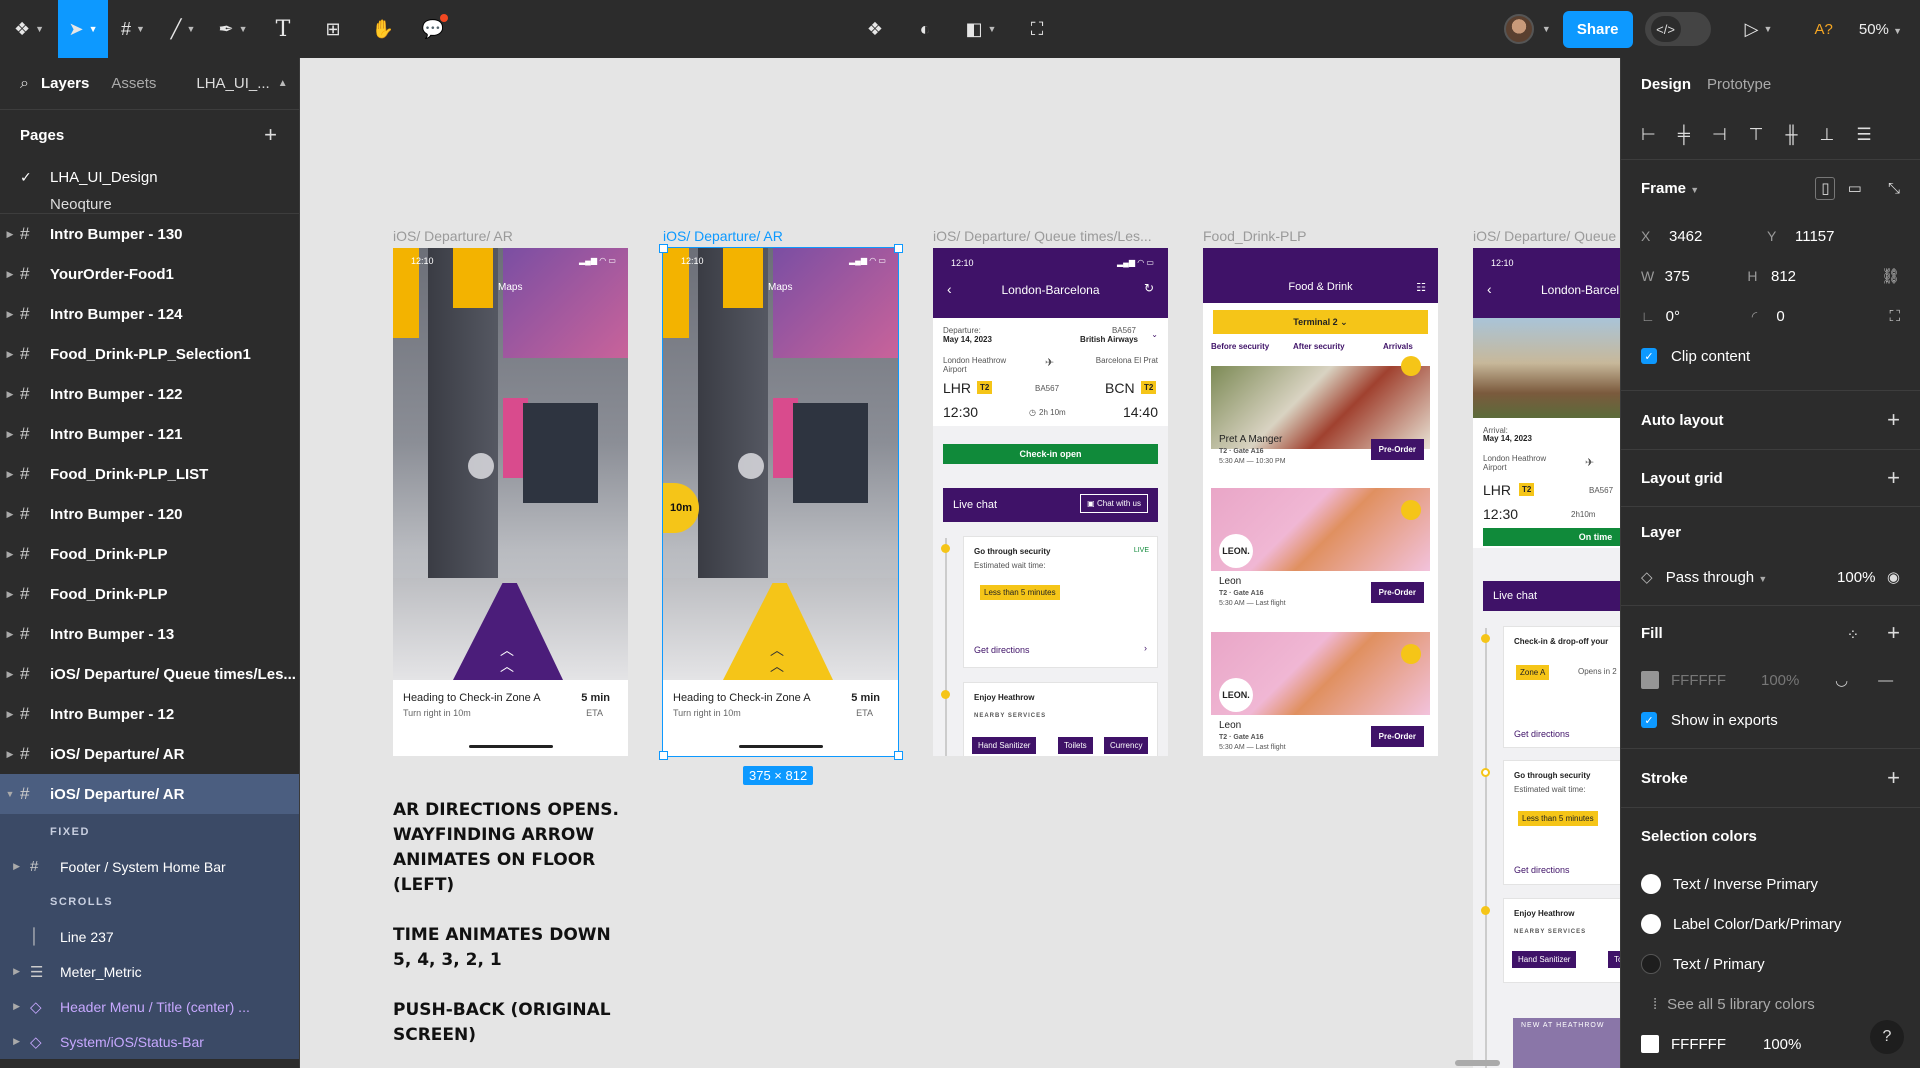 Image resolution: width=1920 pixels, height=1068 pixels. I want to click on user-avatar, so click(1518, 29).